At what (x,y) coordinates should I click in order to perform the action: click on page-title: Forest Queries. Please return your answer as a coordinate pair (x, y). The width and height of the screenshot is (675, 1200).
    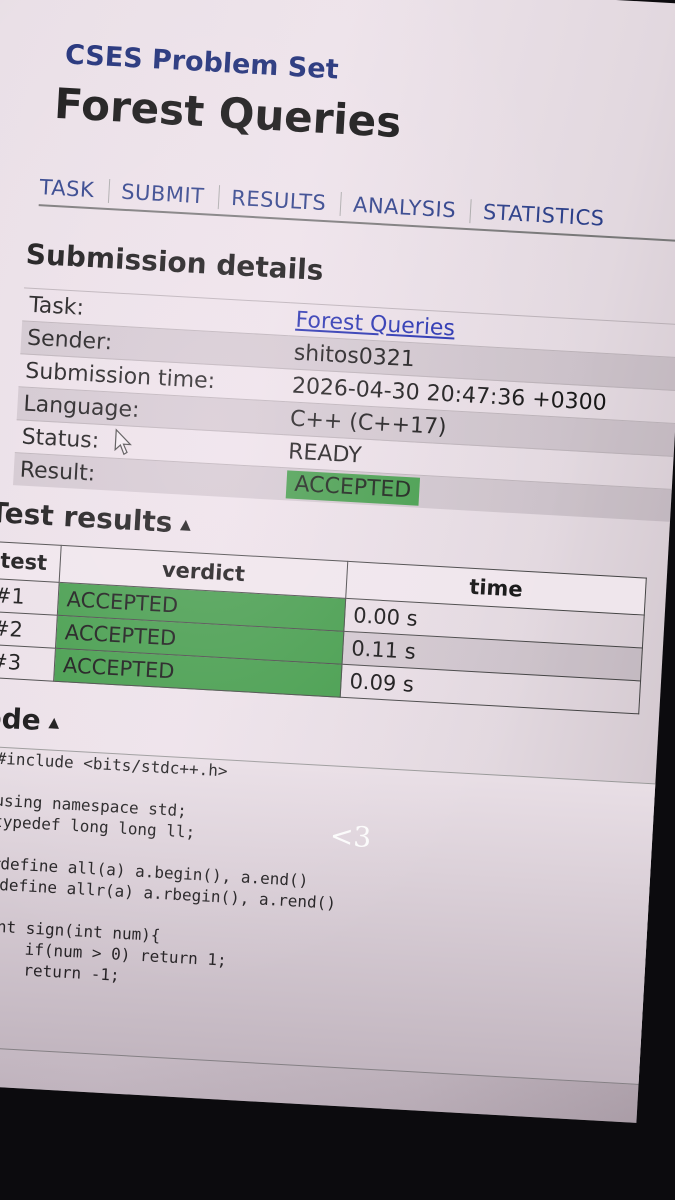
    Looking at the image, I should click on (228, 113).